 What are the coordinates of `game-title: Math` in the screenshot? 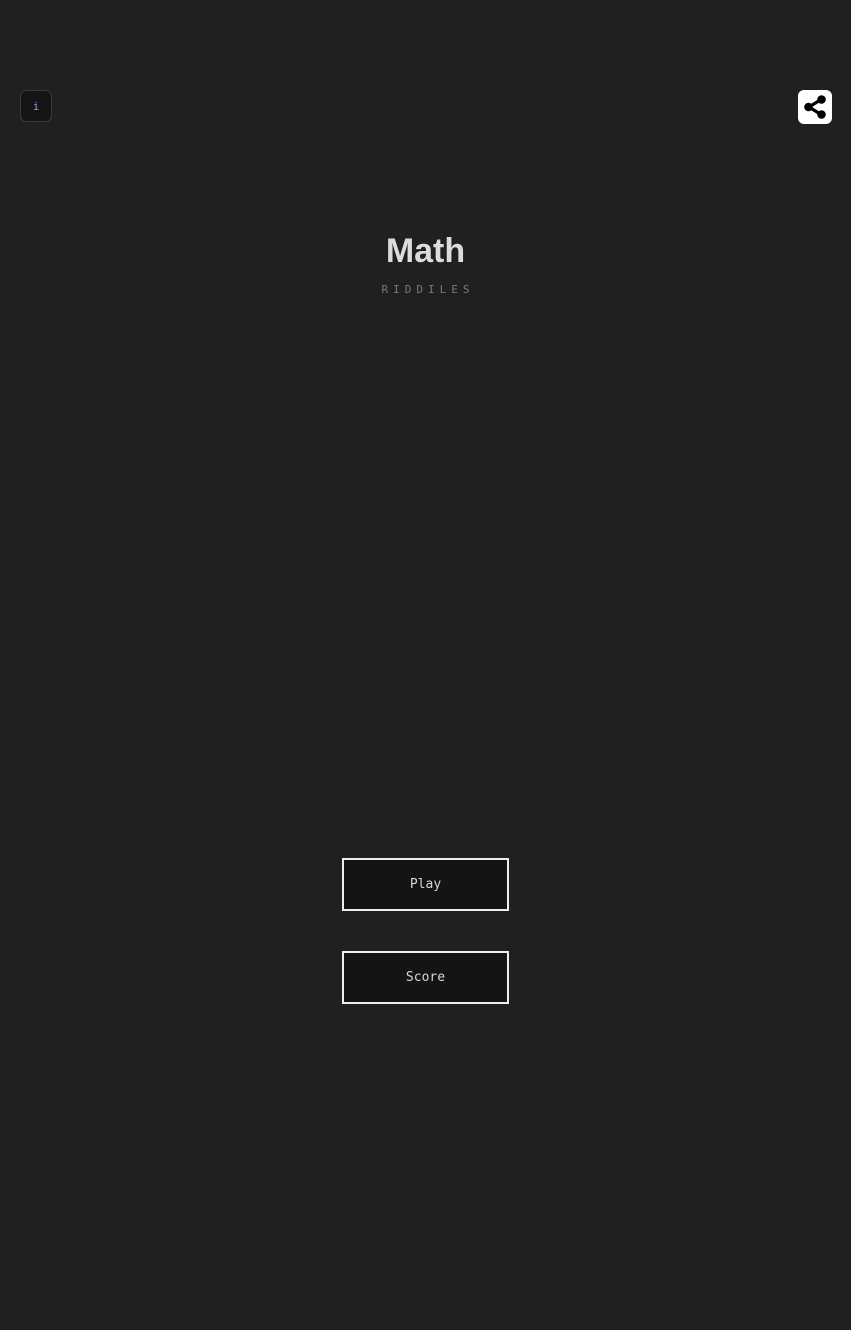 It's located at (425, 251).